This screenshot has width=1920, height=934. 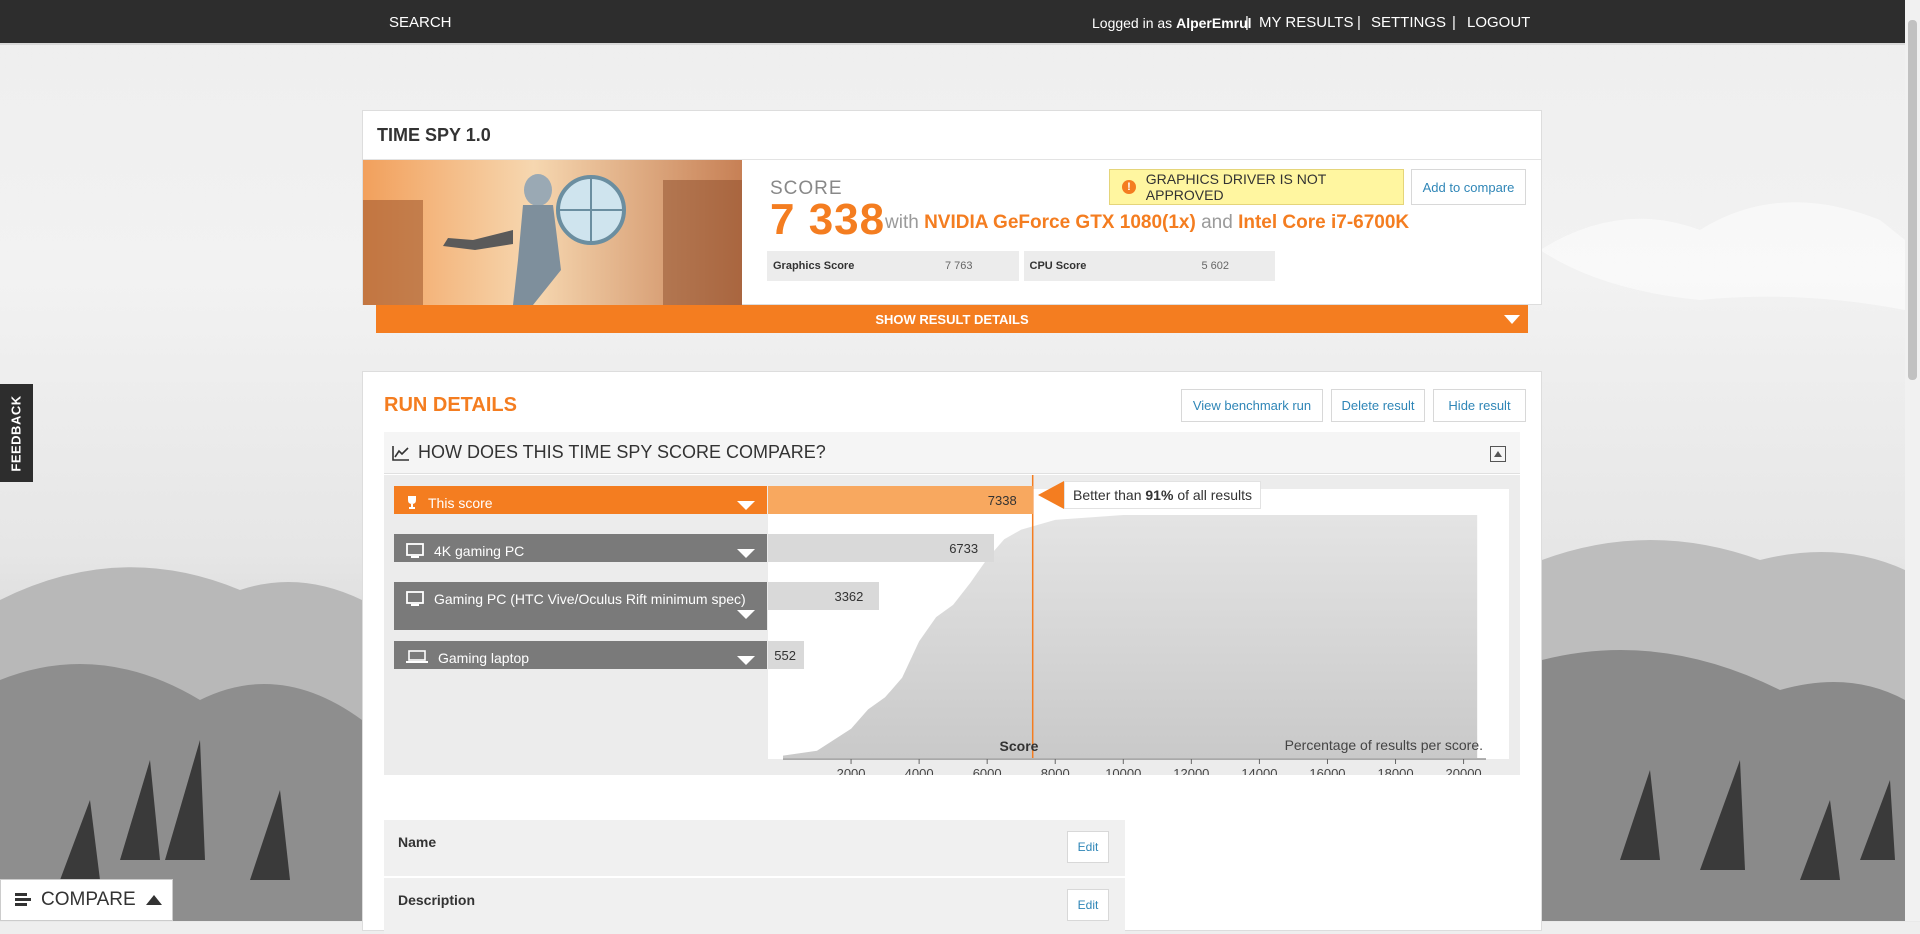 I want to click on comparison-row-value: 6733, so click(x=964, y=548).